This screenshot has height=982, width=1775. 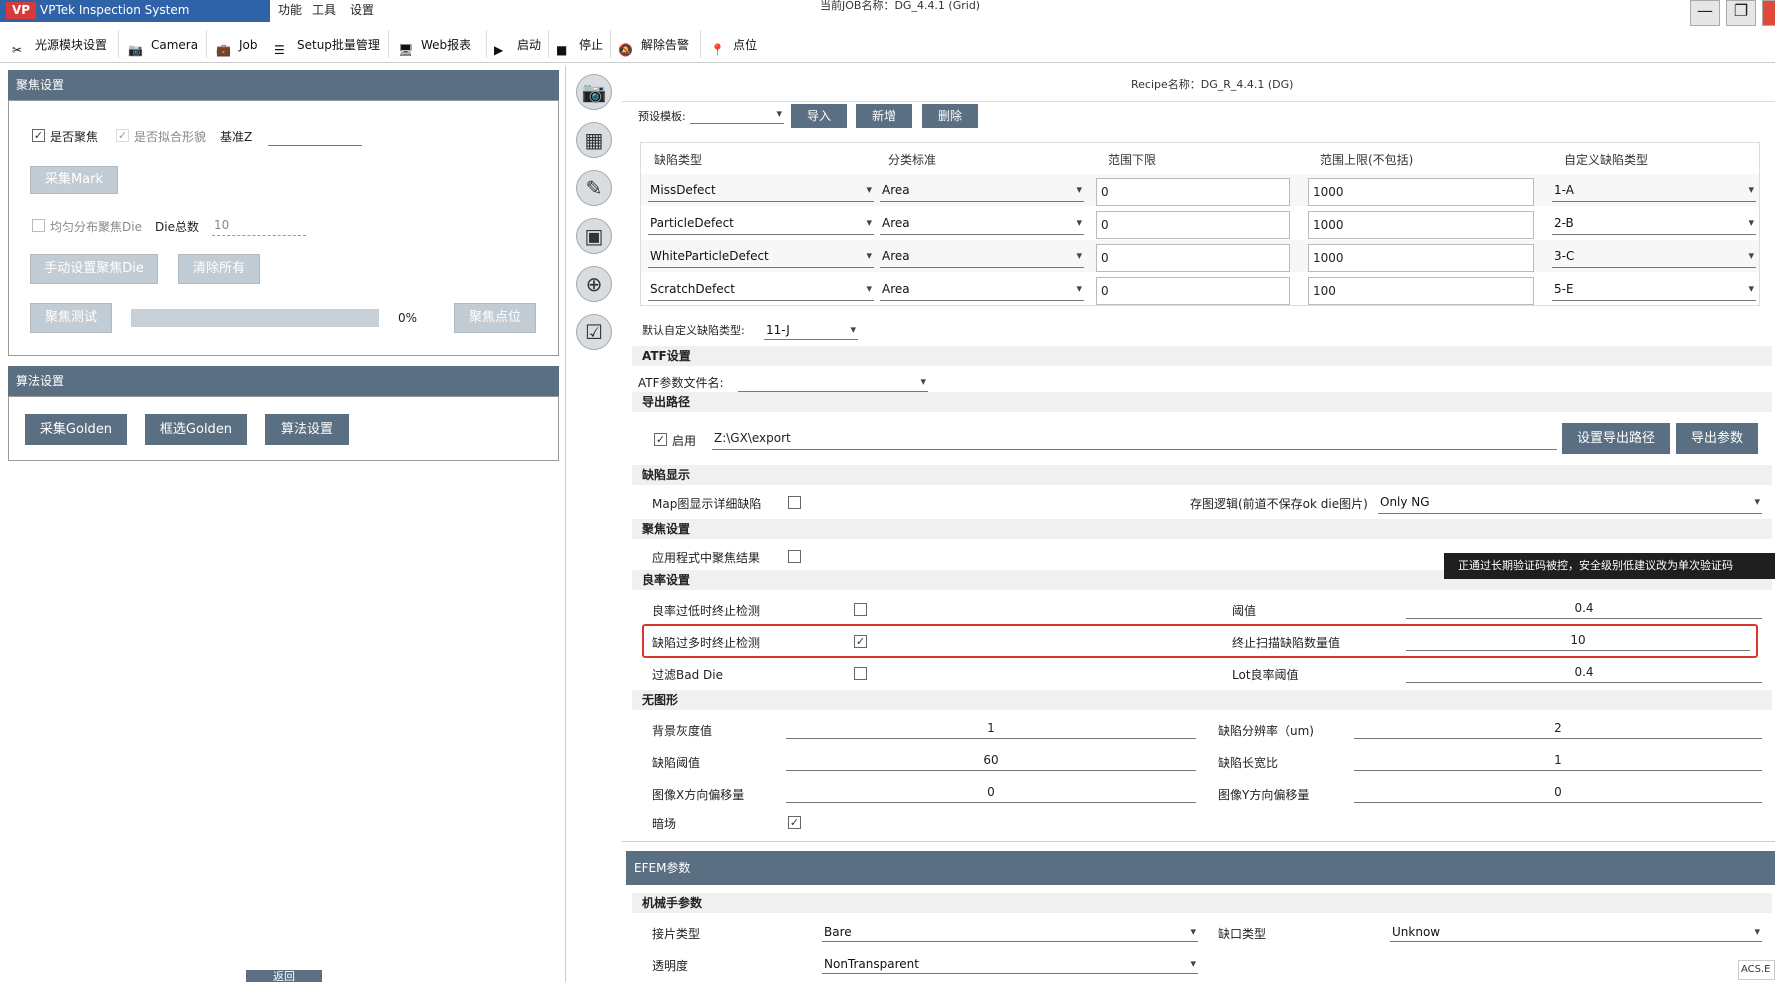 What do you see at coordinates (1756, 970) in the screenshot?
I see `corner-label: ACS.E` at bounding box center [1756, 970].